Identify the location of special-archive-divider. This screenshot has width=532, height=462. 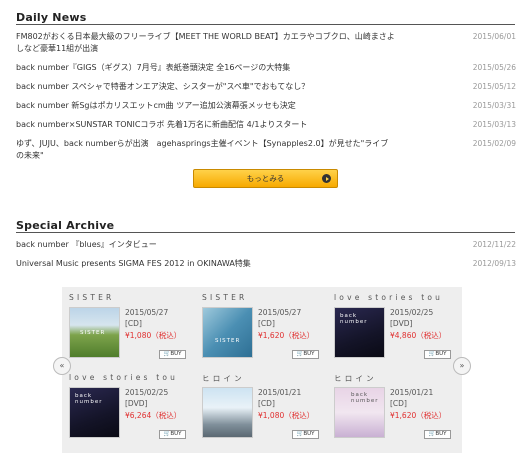
(265, 232).